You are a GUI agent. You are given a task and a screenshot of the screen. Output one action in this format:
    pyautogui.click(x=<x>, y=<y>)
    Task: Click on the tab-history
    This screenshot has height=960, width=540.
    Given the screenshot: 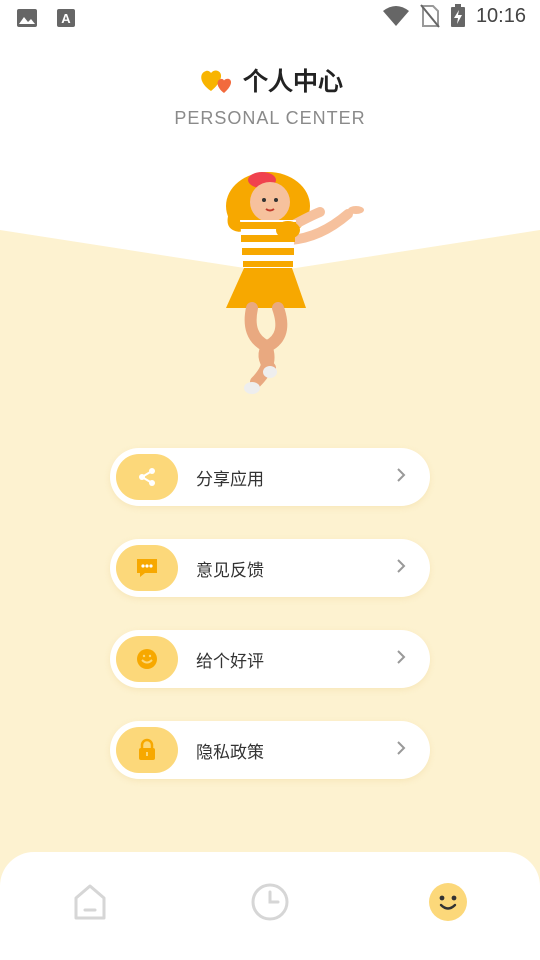 What is the action you would take?
    pyautogui.click(x=270, y=902)
    